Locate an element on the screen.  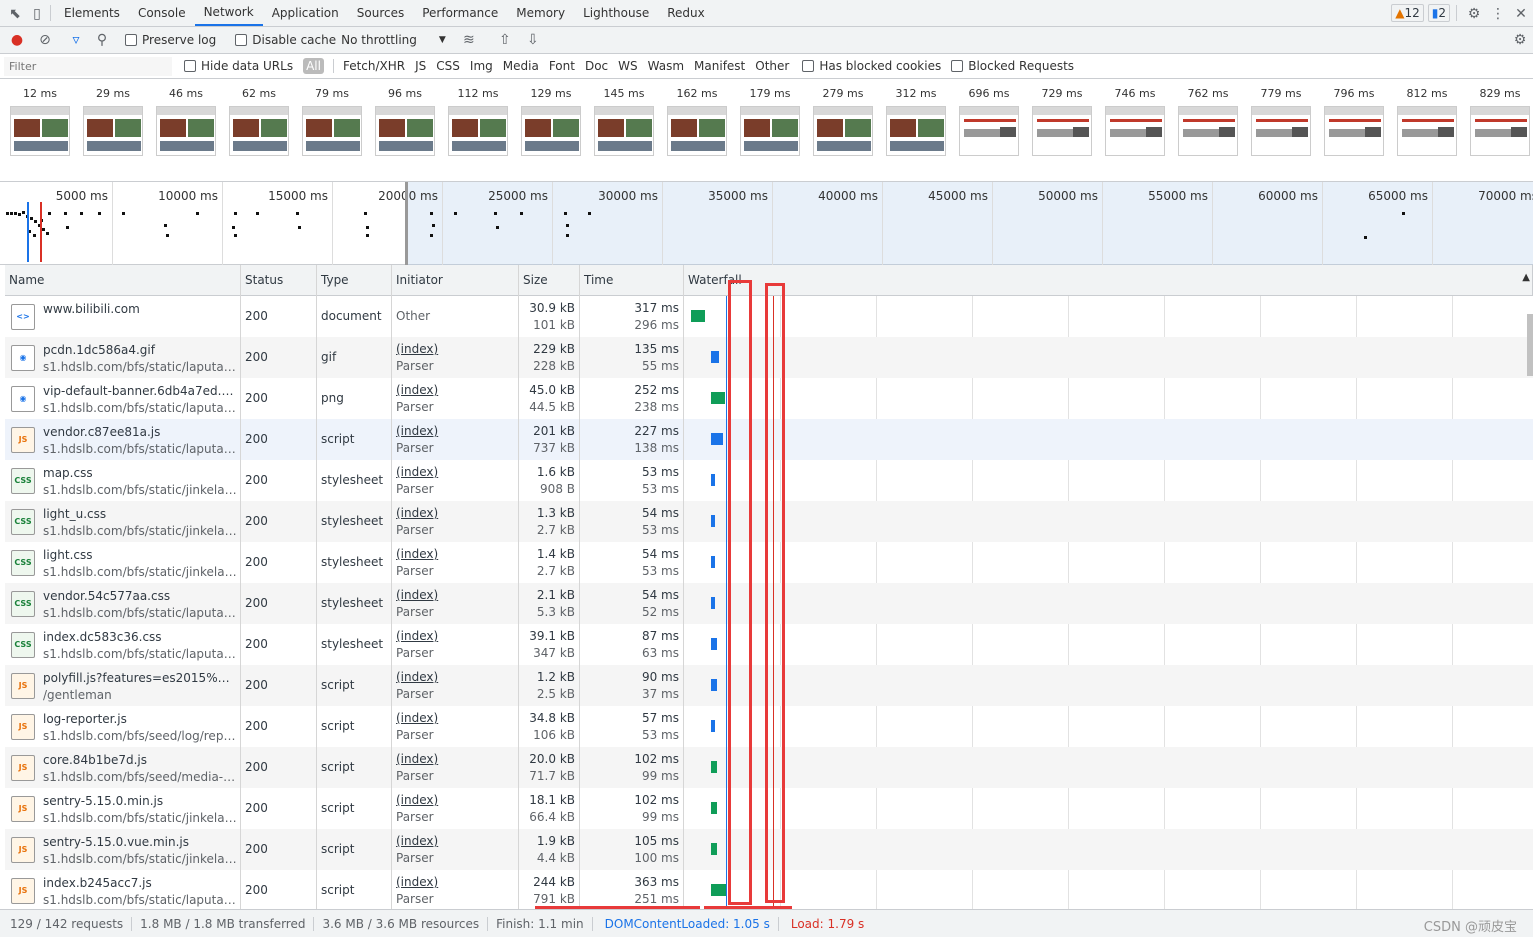
blocked-requests-checkbox: Blocked Requests is located at coordinates (1012, 66).